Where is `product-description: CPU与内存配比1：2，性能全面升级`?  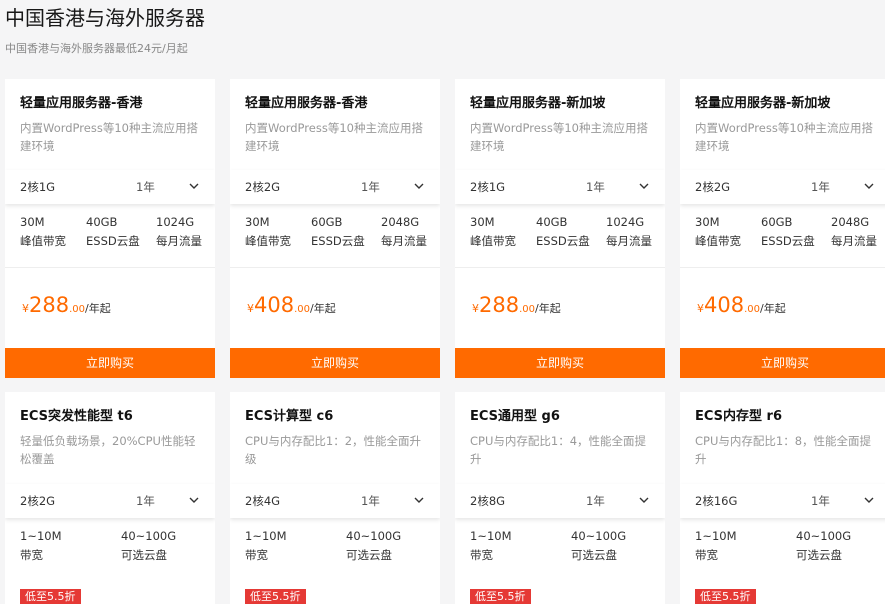
product-description: CPU与内存配比1：2，性能全面升级 is located at coordinates (333, 450).